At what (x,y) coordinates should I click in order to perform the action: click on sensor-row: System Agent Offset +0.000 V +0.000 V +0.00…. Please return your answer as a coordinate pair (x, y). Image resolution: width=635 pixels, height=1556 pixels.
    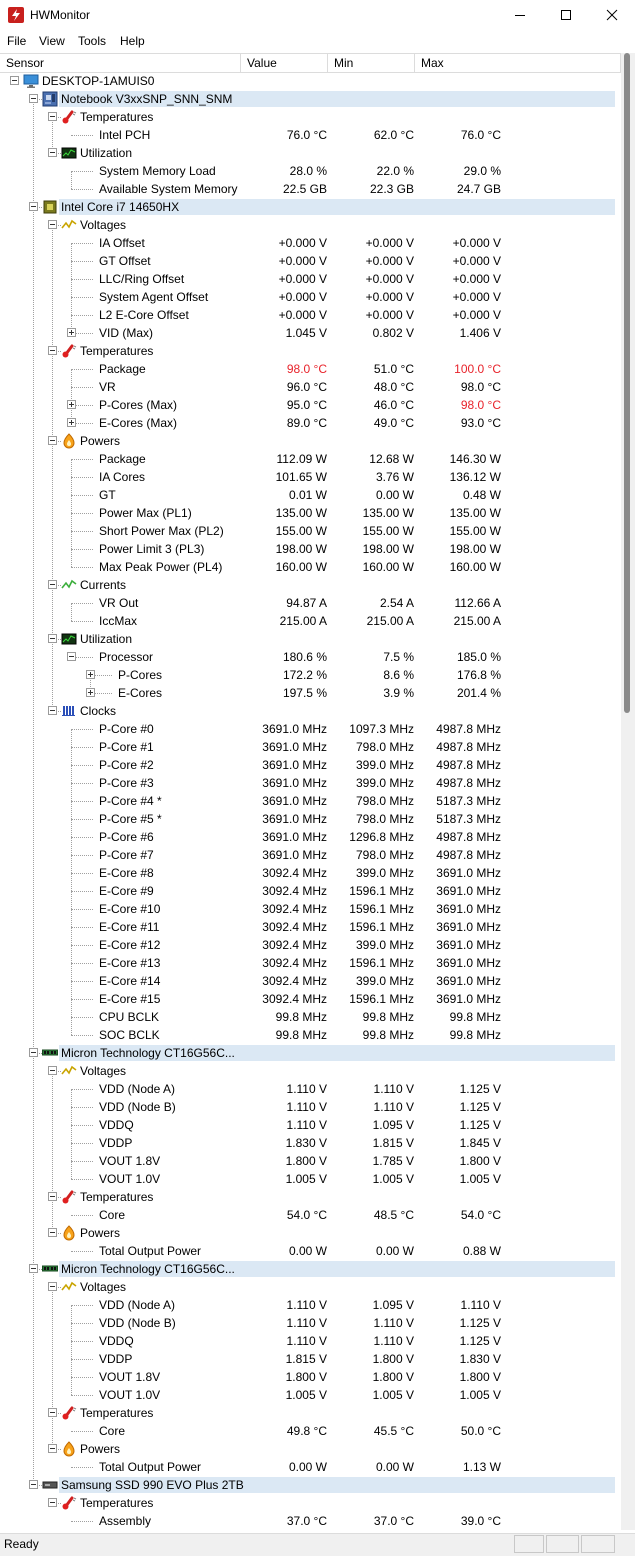
    Looking at the image, I should click on (310, 297).